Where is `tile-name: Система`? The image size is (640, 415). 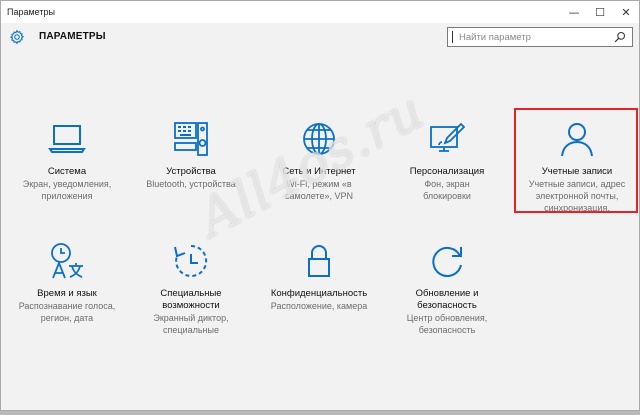 tile-name: Система is located at coordinates (67, 171).